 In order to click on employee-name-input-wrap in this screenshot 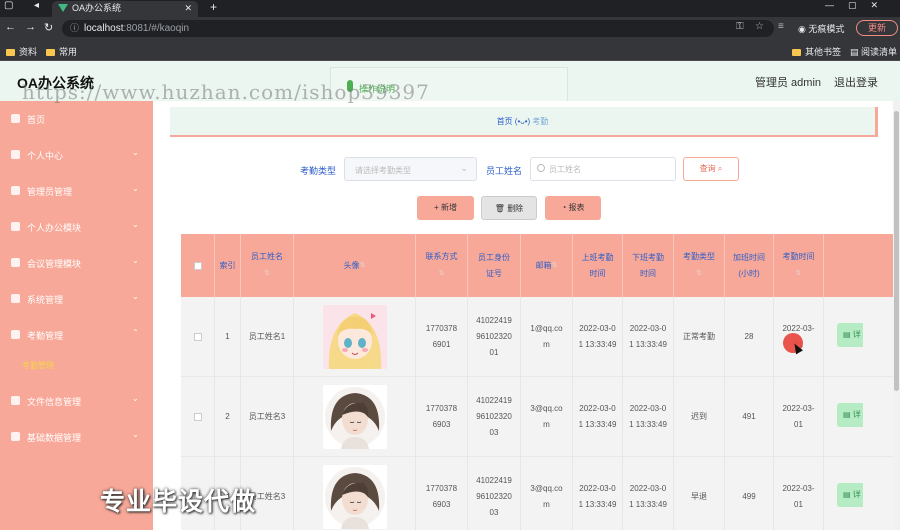, I will do `click(603, 169)`.